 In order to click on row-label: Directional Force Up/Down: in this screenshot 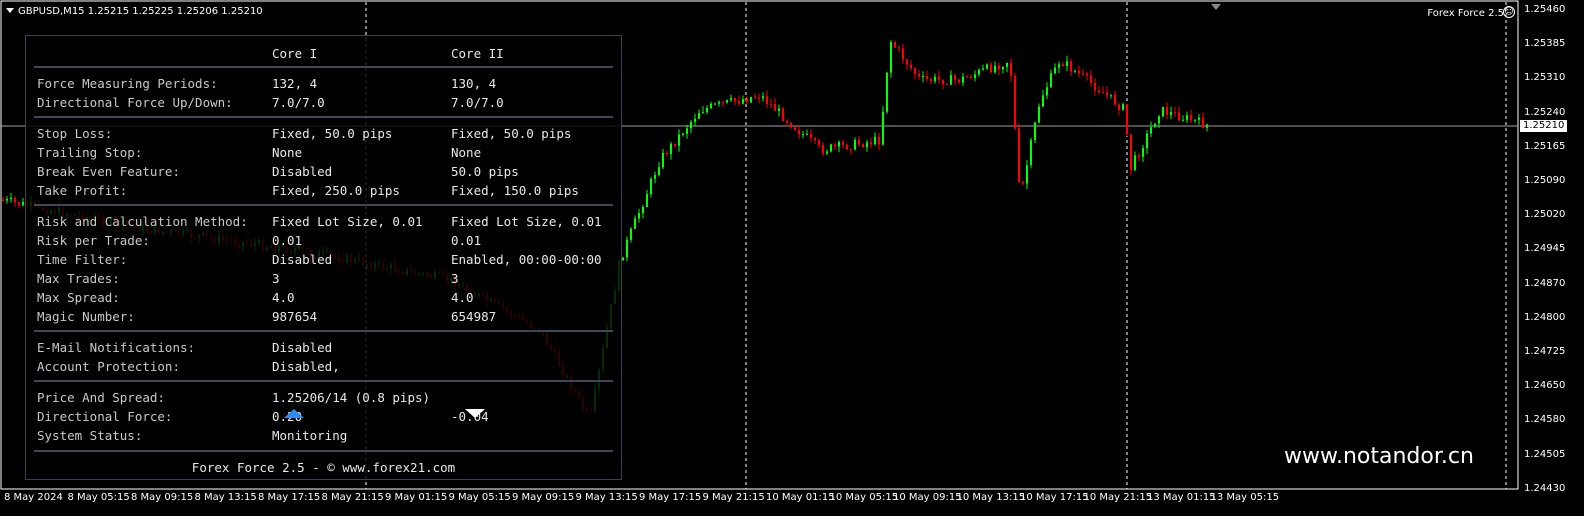, I will do `click(135, 102)`.